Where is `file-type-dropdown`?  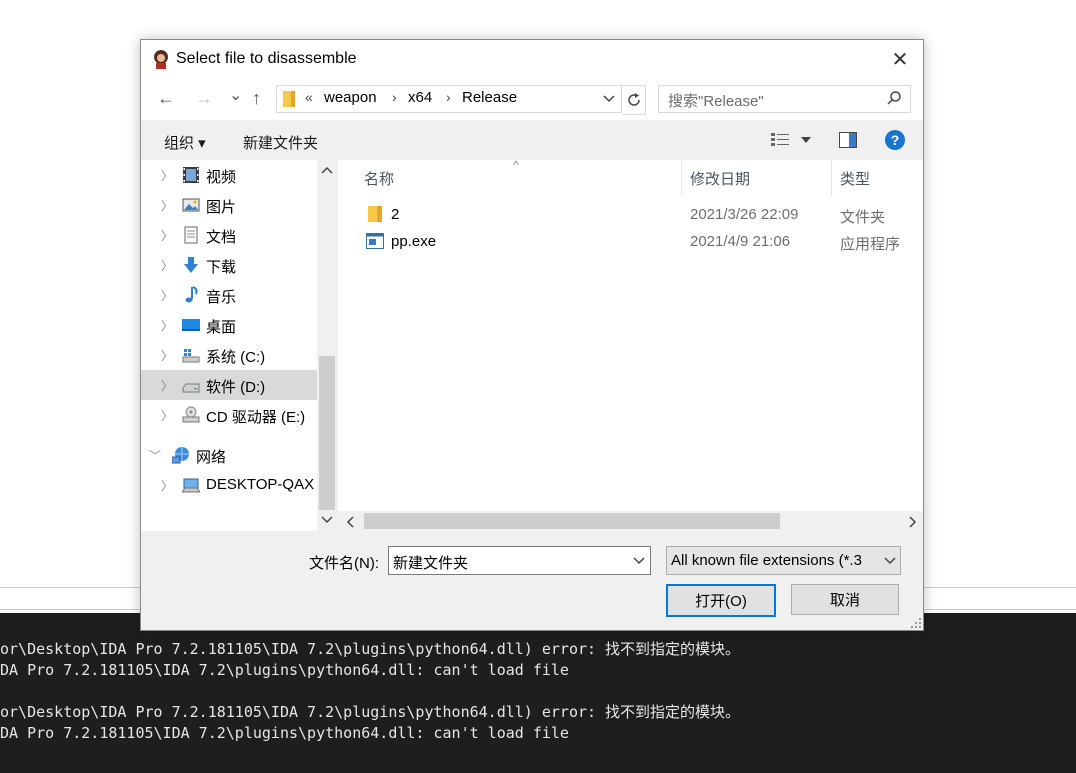 file-type-dropdown is located at coordinates (890, 560).